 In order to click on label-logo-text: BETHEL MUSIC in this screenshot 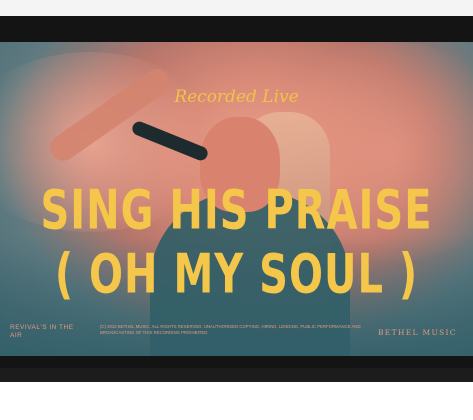, I will do `click(417, 332)`.